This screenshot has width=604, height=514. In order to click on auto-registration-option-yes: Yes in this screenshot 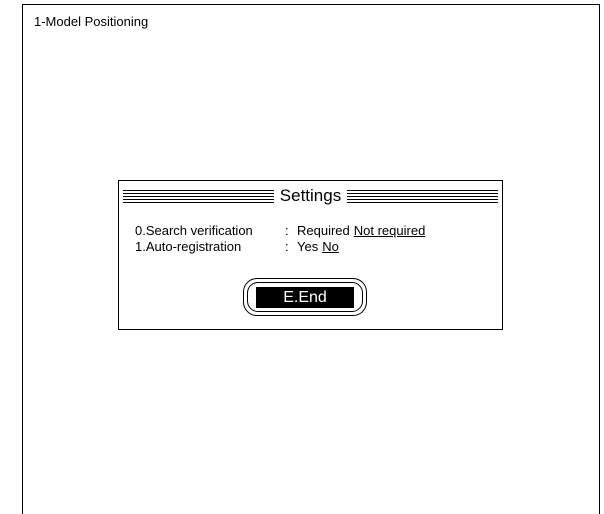, I will do `click(307, 246)`.